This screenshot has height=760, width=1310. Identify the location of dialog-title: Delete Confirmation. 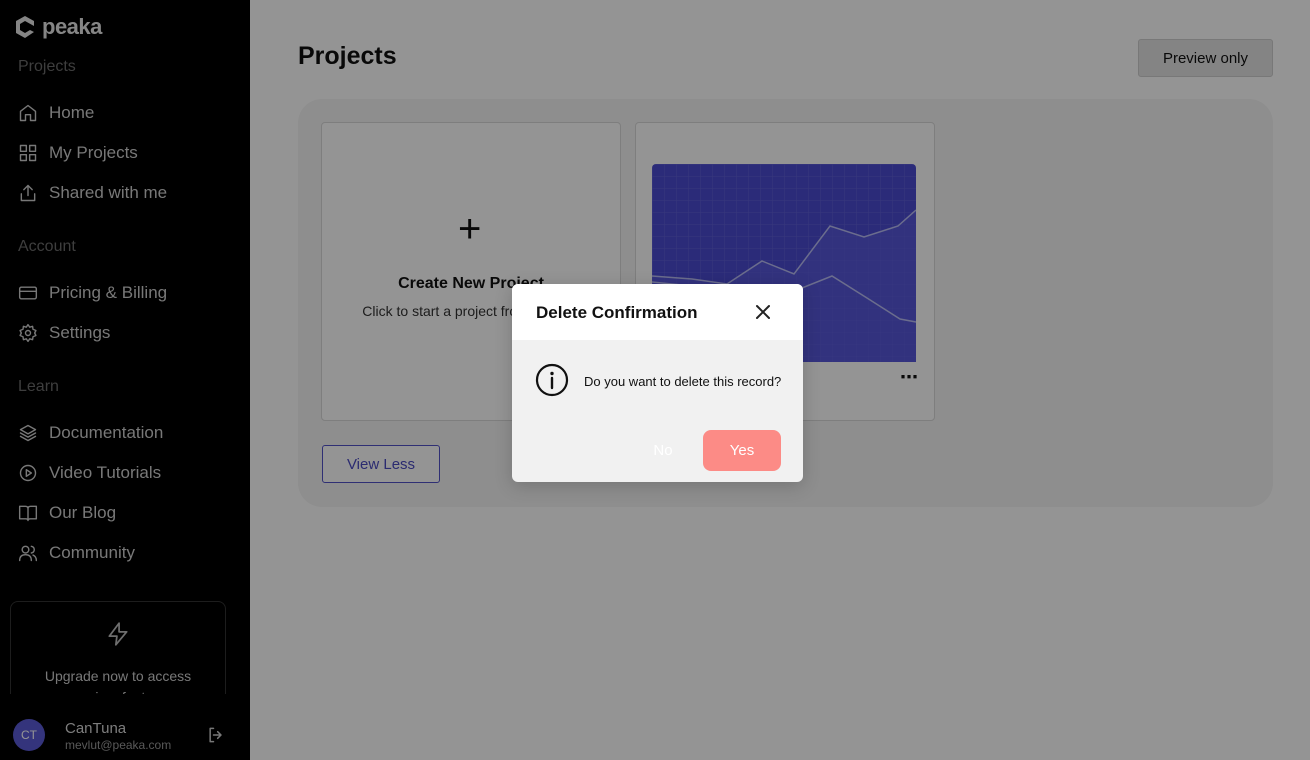
(617, 312).